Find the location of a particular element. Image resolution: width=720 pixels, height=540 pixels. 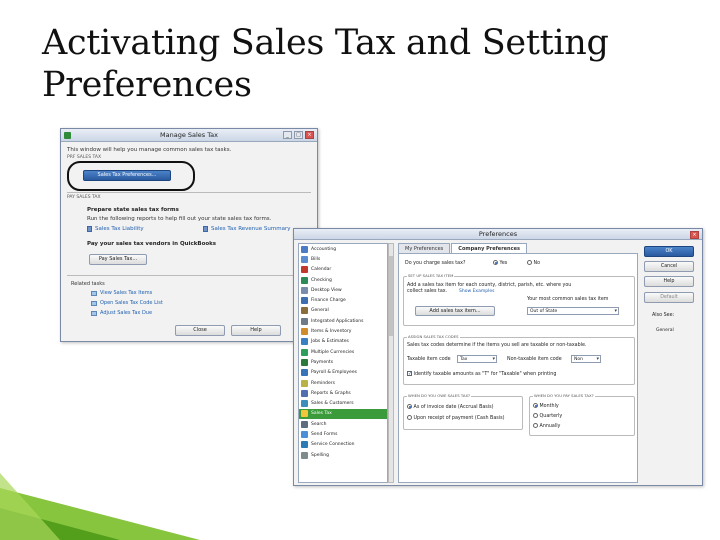

window-controls: _ □ × is located at coordinates (298, 135).